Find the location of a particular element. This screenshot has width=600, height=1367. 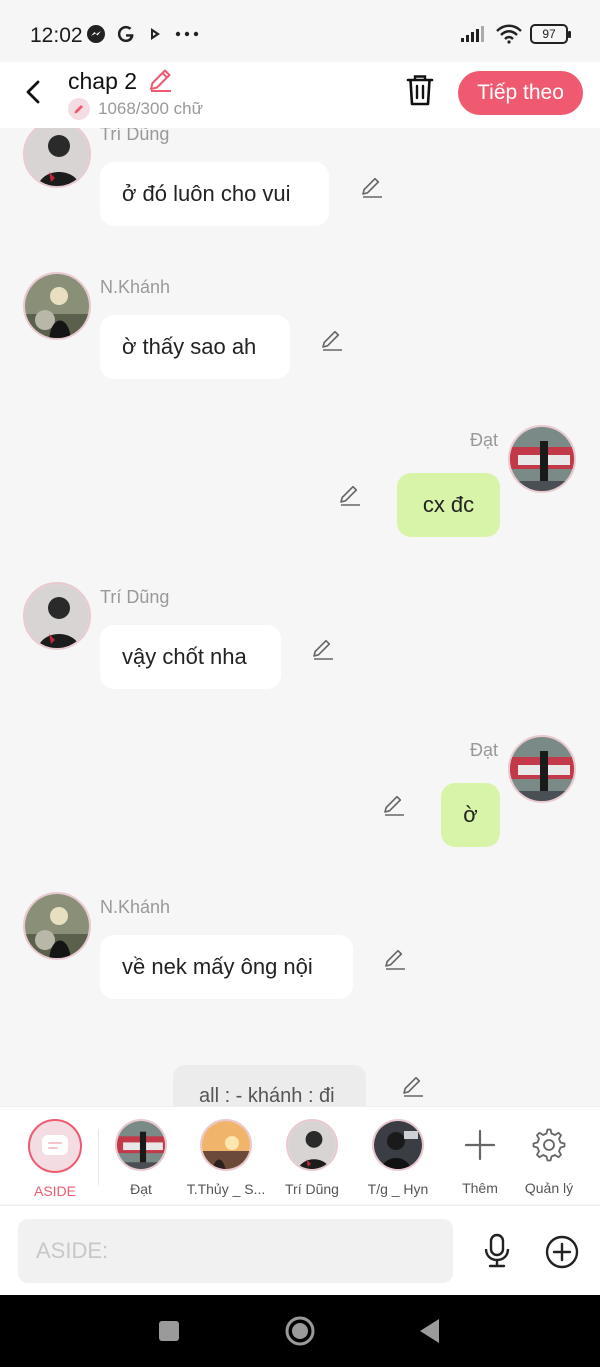

character-tg-hyn: T/g _ Hyn is located at coordinates (398, 1158).